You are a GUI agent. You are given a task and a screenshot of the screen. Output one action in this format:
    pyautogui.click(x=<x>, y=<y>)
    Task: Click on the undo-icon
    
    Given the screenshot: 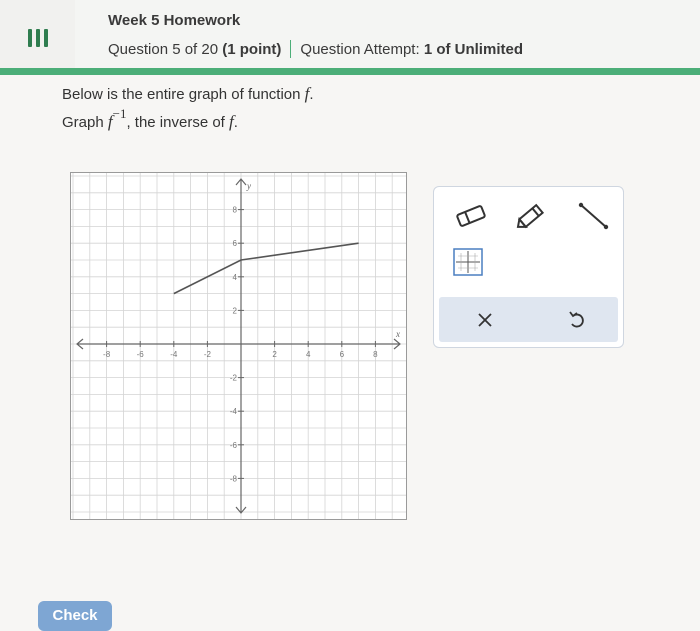 What is the action you would take?
    pyautogui.click(x=577, y=320)
    